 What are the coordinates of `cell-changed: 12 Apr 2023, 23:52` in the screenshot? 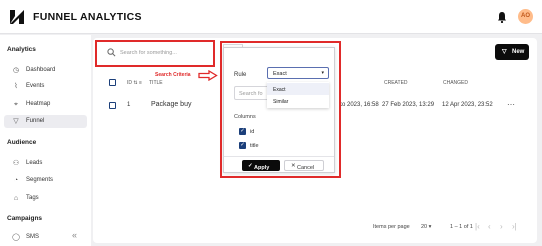 It's located at (467, 105).